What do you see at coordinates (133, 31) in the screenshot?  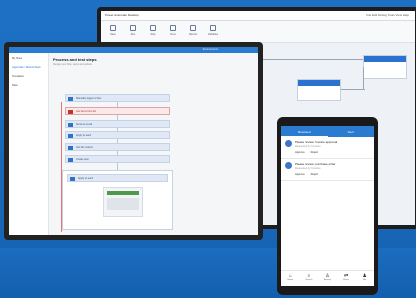 I see `ribbon-run-button: Run` at bounding box center [133, 31].